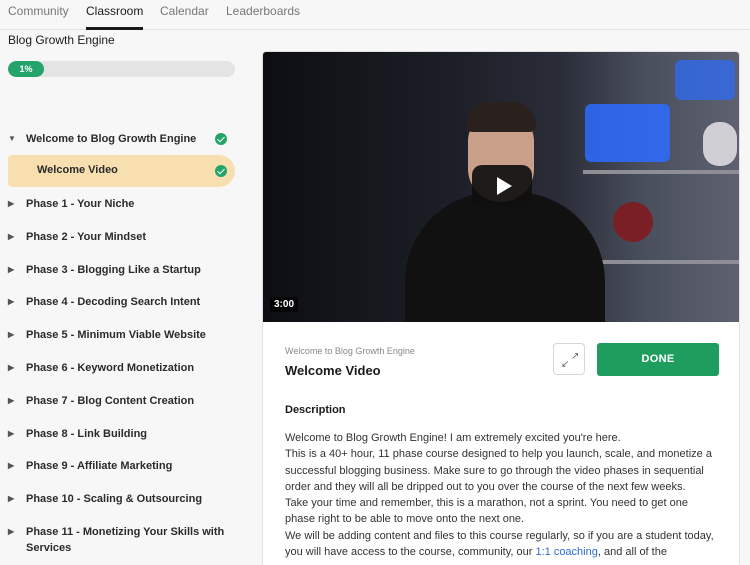 This screenshot has width=750, height=565. I want to click on tab-classroom: Classroom, so click(115, 15).